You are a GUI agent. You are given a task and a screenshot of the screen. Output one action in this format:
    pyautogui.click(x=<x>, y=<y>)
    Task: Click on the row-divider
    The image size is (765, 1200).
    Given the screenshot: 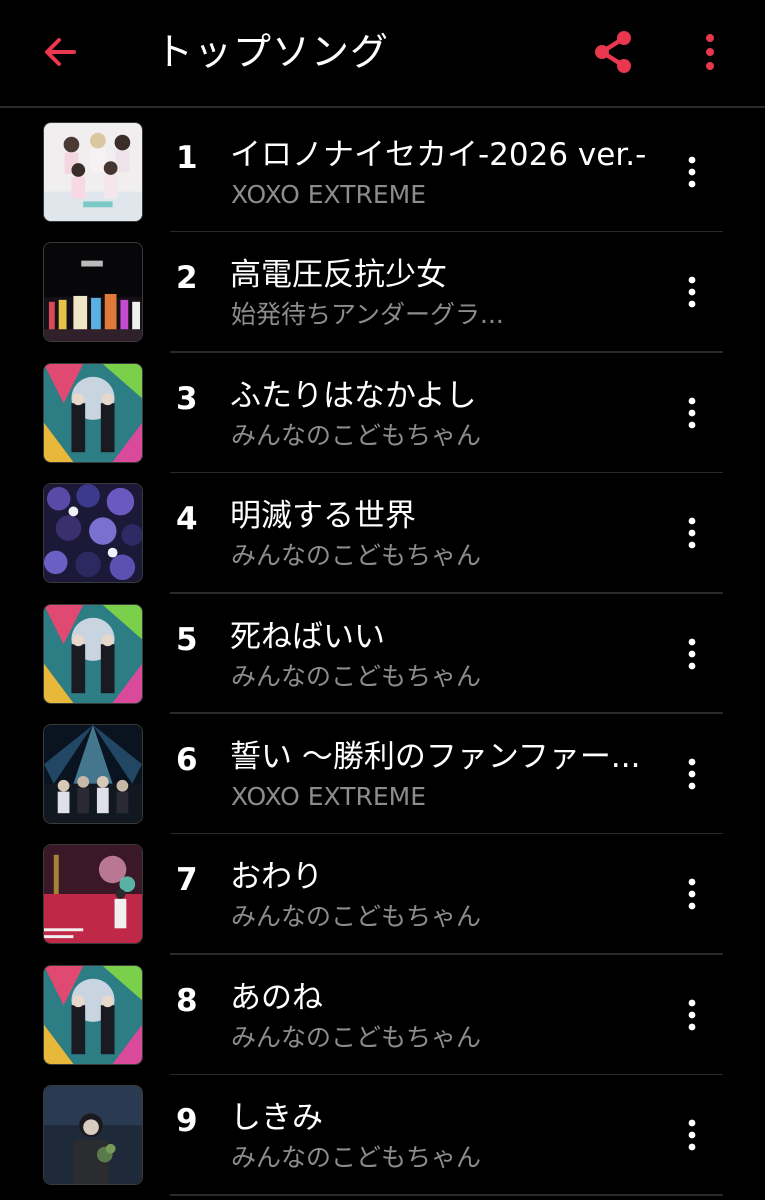 What is the action you would take?
    pyautogui.click(x=446, y=1195)
    